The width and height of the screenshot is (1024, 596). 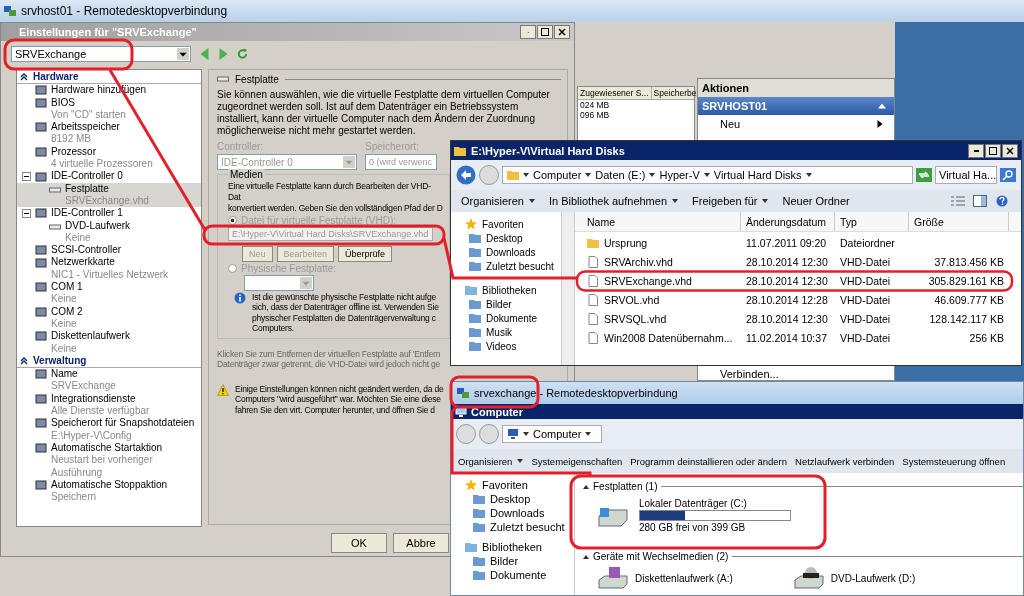 What do you see at coordinates (109, 380) in the screenshot?
I see `tree-item: Name SRVExchange` at bounding box center [109, 380].